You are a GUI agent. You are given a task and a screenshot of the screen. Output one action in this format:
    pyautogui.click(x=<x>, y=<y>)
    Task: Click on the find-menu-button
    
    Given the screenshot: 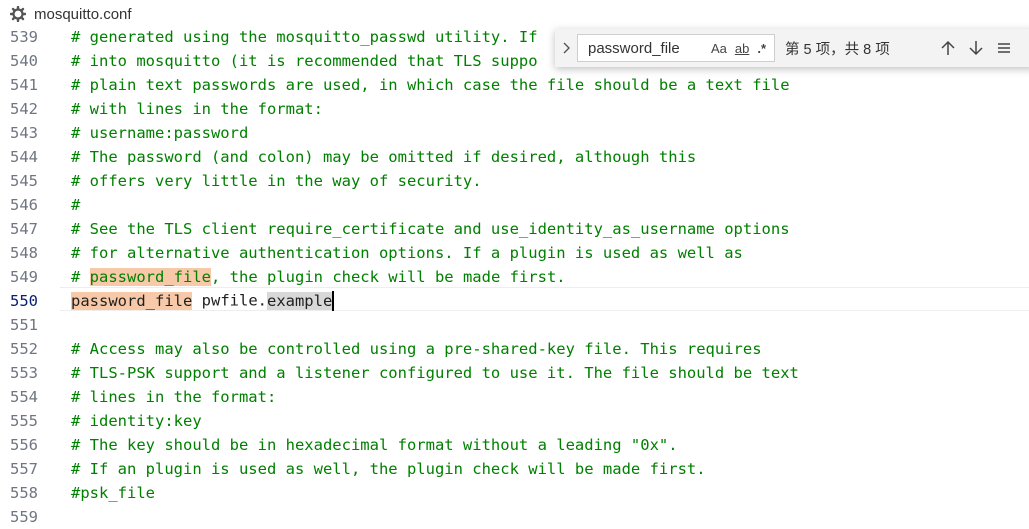 What is the action you would take?
    pyautogui.click(x=1004, y=48)
    